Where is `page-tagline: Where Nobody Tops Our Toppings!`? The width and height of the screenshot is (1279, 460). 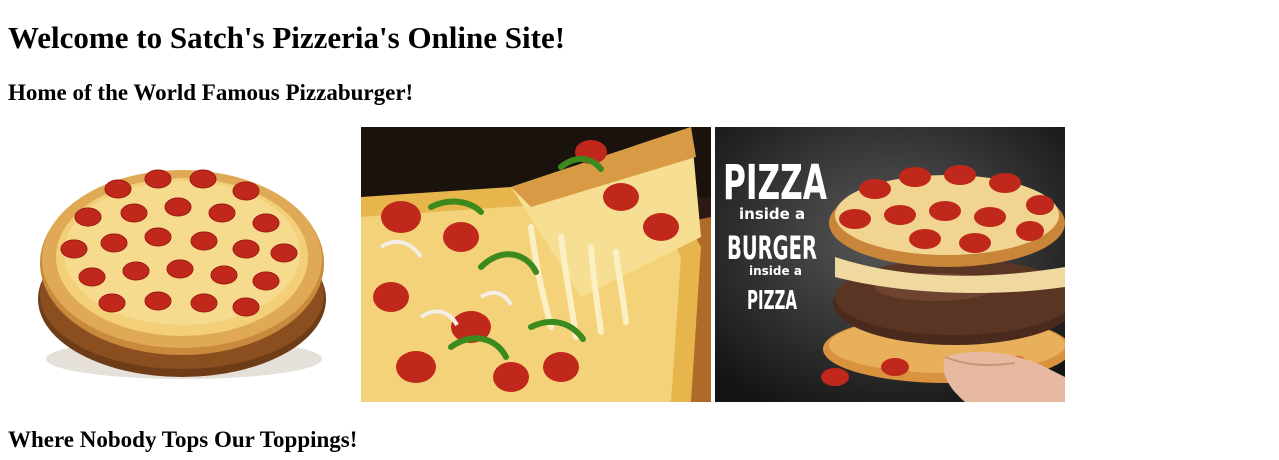
page-tagline: Where Nobody Tops Our Toppings! is located at coordinates (183, 439).